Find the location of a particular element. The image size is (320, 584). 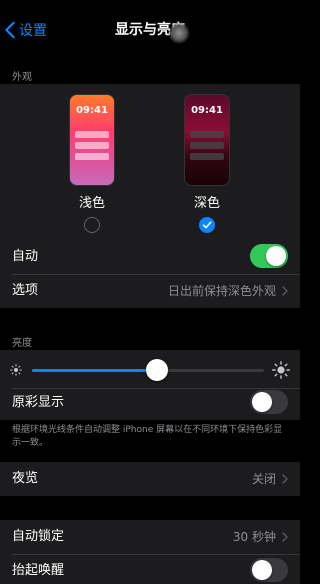

brightness-section-header: 亮度 is located at coordinates (22, 343).